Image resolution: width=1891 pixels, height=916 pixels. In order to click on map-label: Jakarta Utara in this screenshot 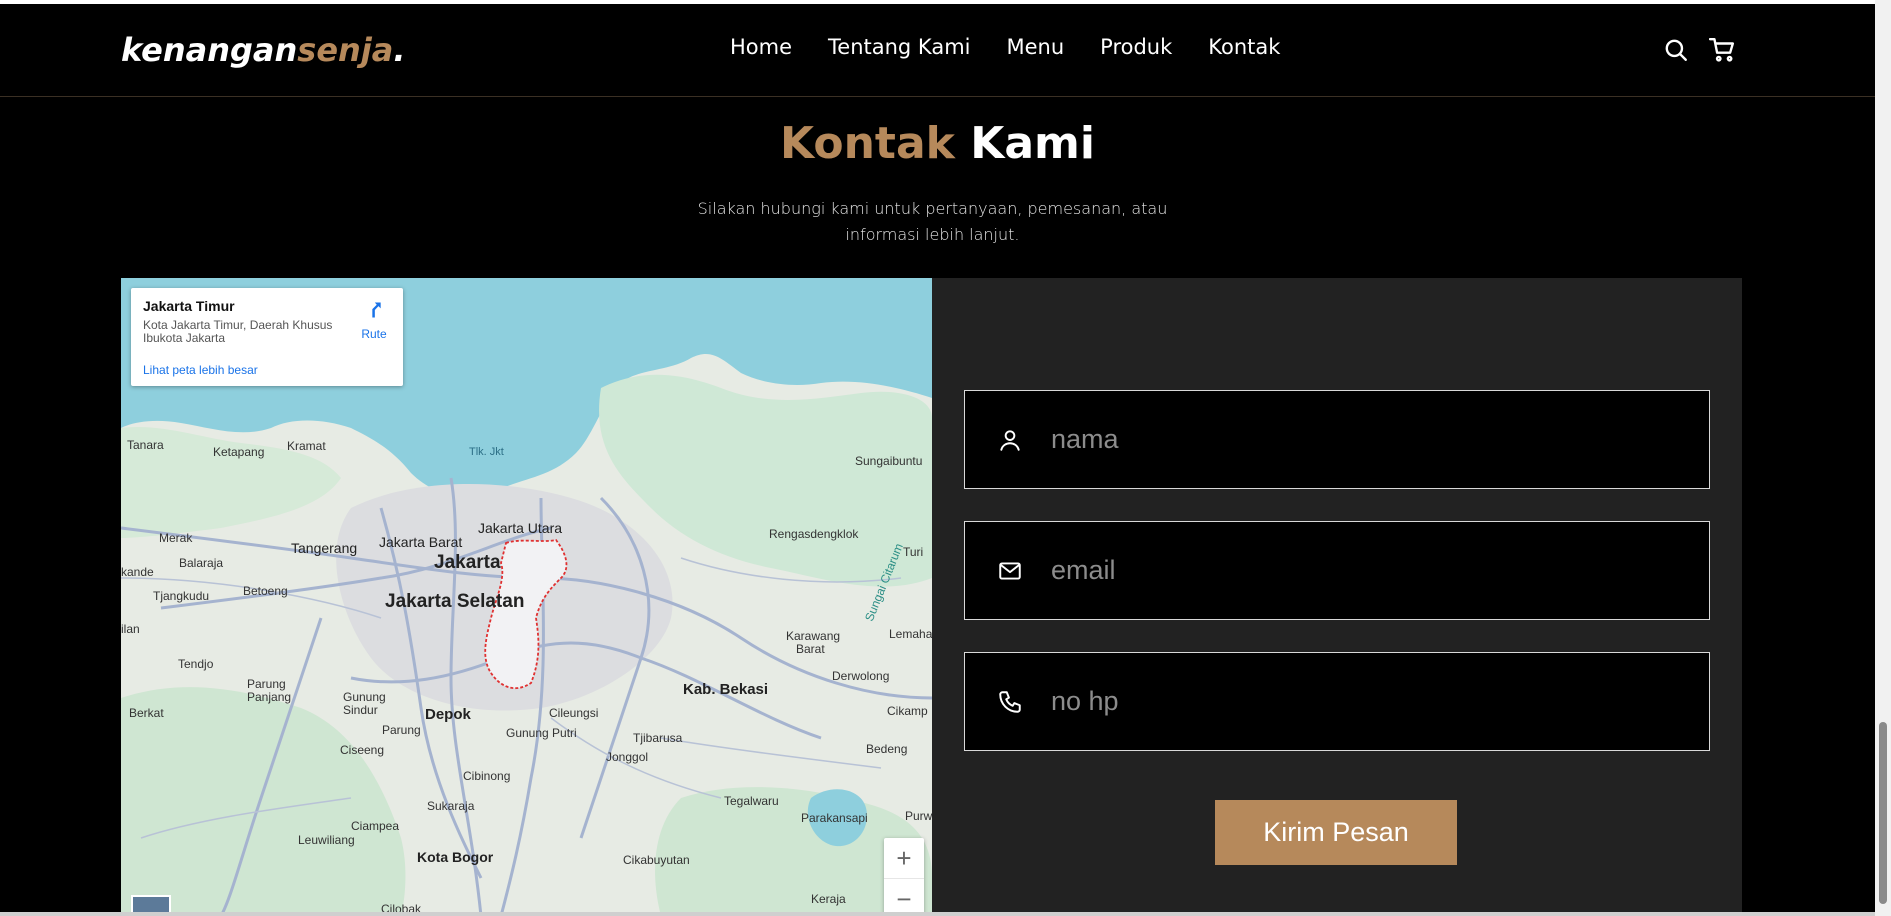, I will do `click(520, 528)`.